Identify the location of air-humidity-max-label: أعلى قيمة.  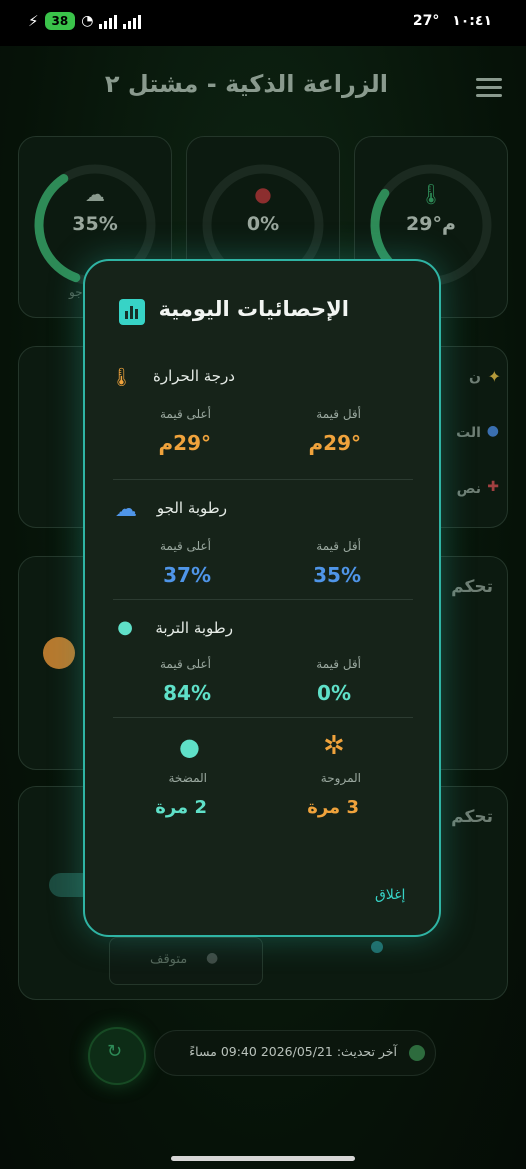
(185, 546).